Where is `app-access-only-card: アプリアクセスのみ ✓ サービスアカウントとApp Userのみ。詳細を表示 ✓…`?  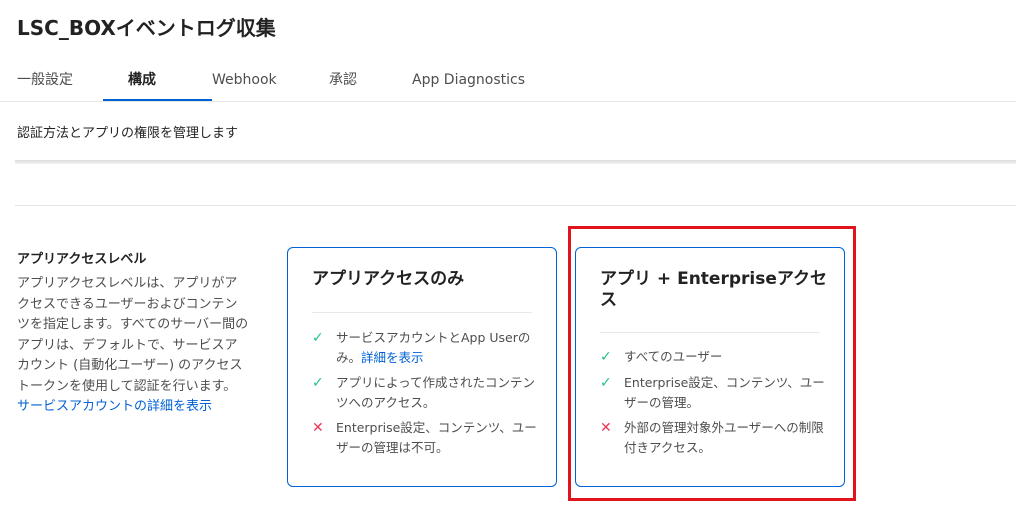 app-access-only-card: アプリアクセスのみ ✓ サービスアカウントとApp Userのみ。詳細を表示 ✓… is located at coordinates (422, 367).